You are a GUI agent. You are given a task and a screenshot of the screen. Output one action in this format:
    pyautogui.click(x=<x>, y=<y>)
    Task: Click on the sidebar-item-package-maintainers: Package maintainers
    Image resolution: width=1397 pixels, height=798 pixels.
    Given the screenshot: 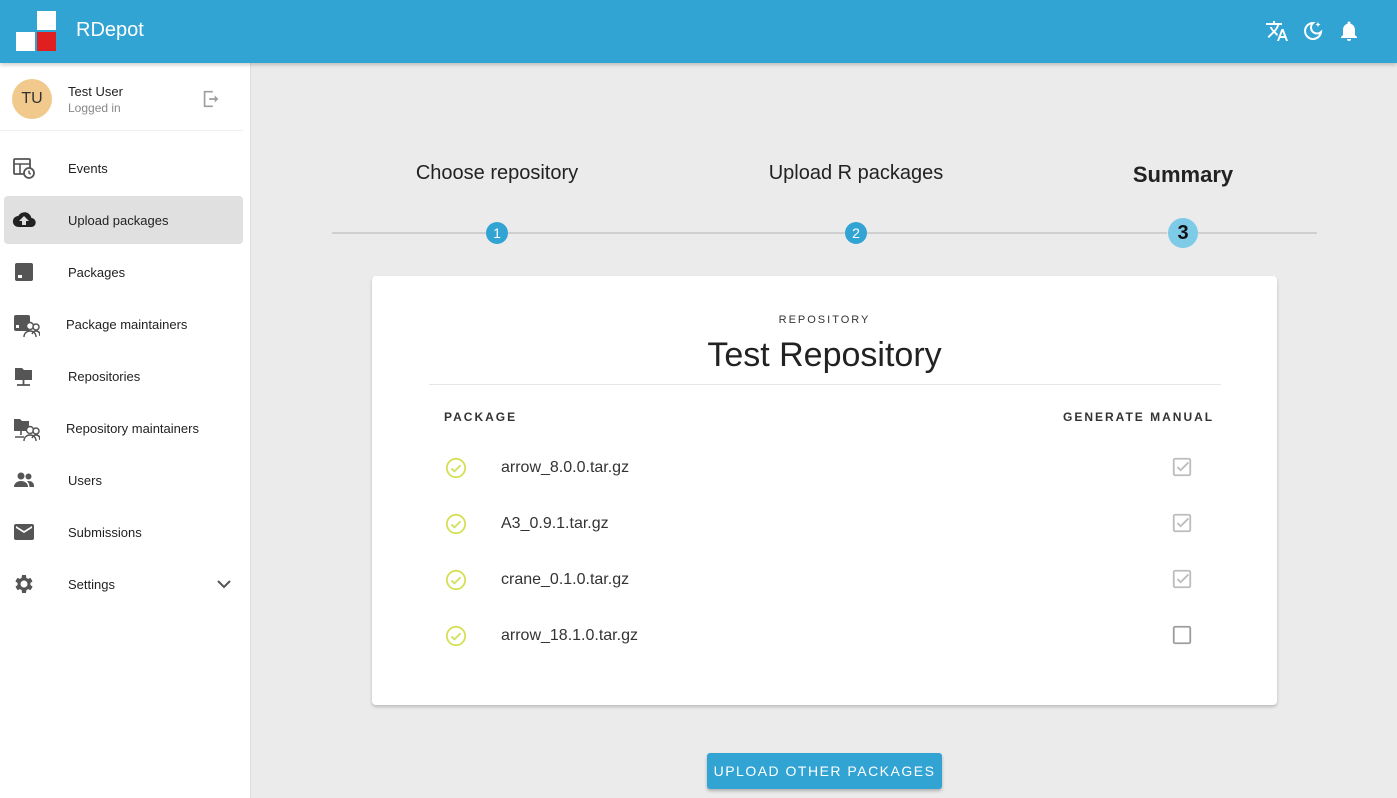 What is the action you would take?
    pyautogui.click(x=123, y=324)
    